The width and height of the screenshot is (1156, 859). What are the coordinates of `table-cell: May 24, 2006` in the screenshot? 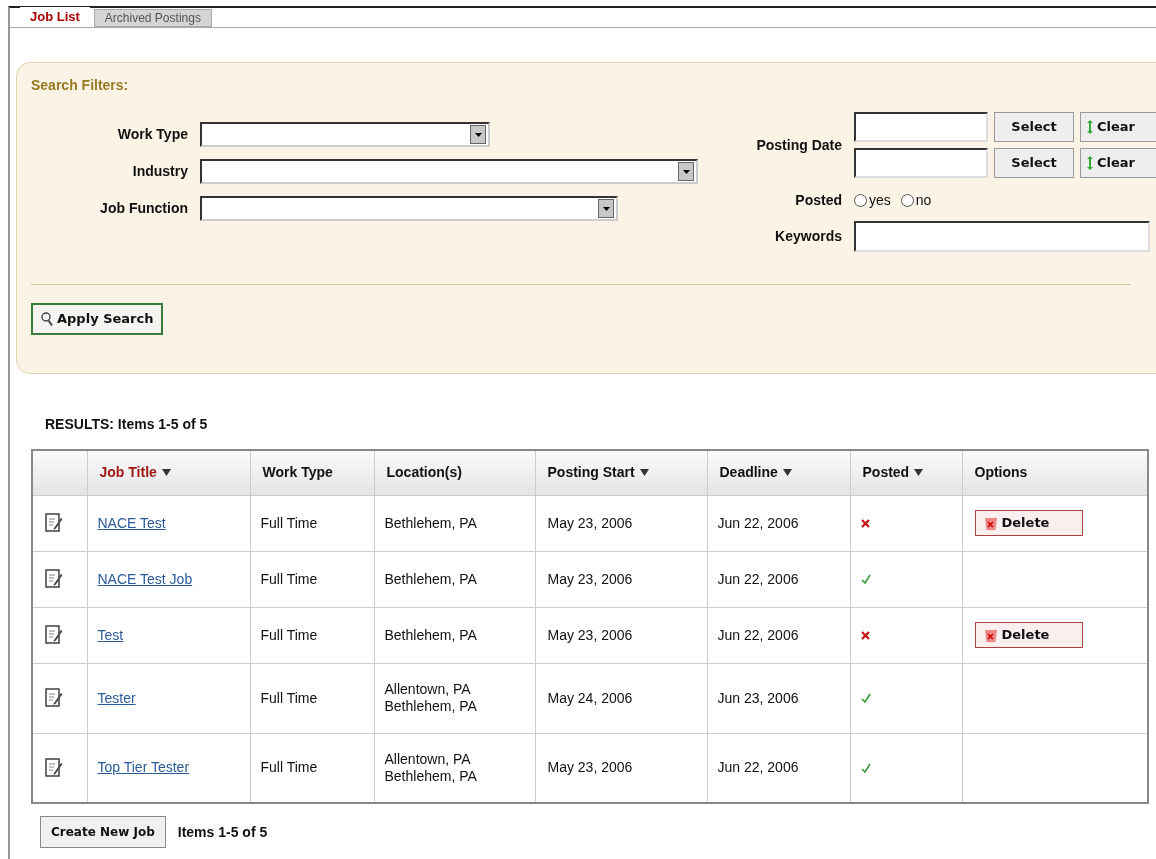 It's located at (590, 697).